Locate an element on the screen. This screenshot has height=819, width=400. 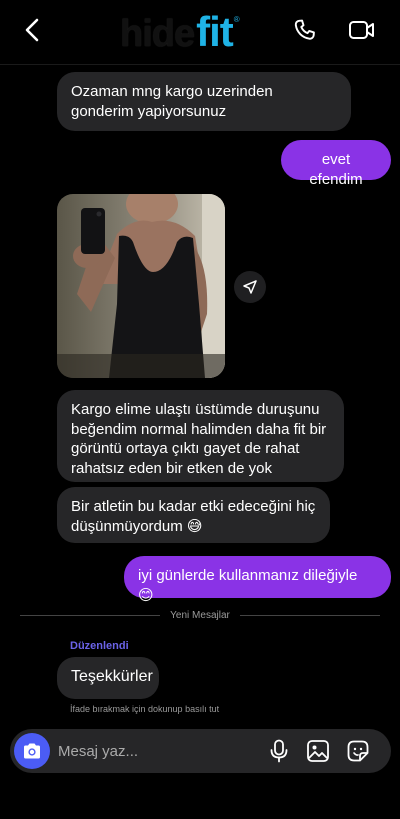
video-camera-icon is located at coordinates (361, 30).